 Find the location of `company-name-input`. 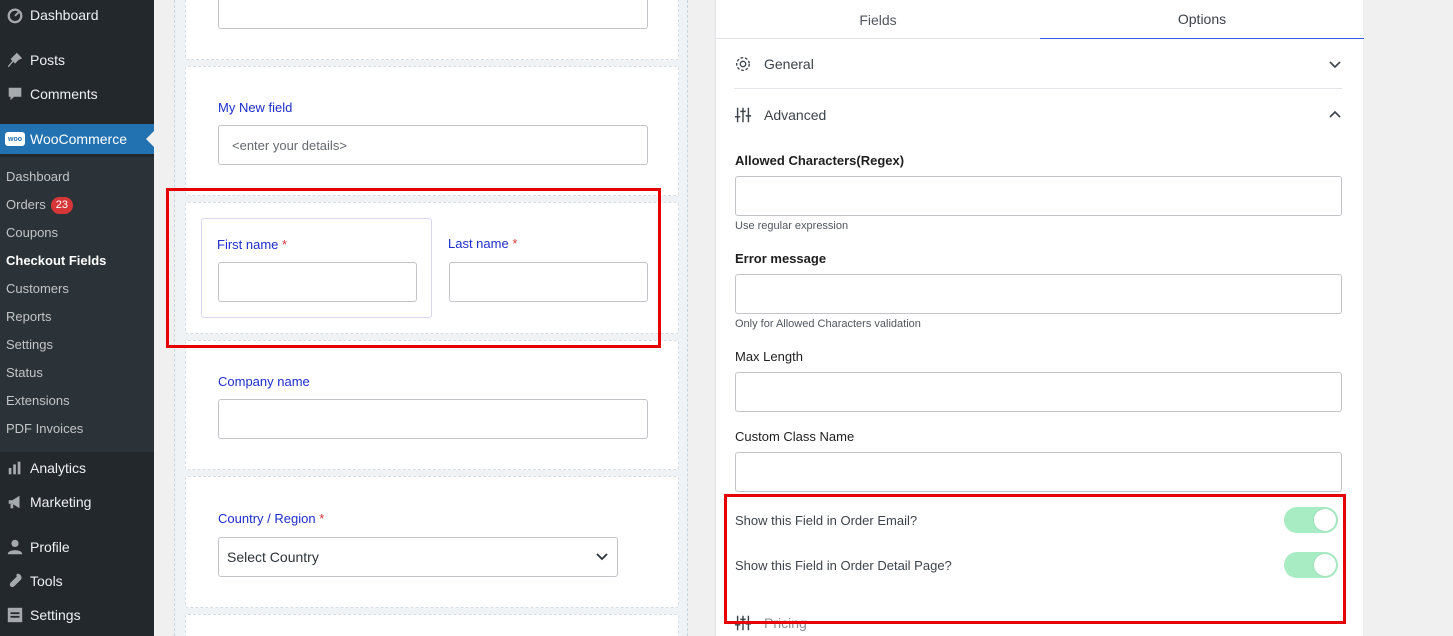

company-name-input is located at coordinates (433, 419).